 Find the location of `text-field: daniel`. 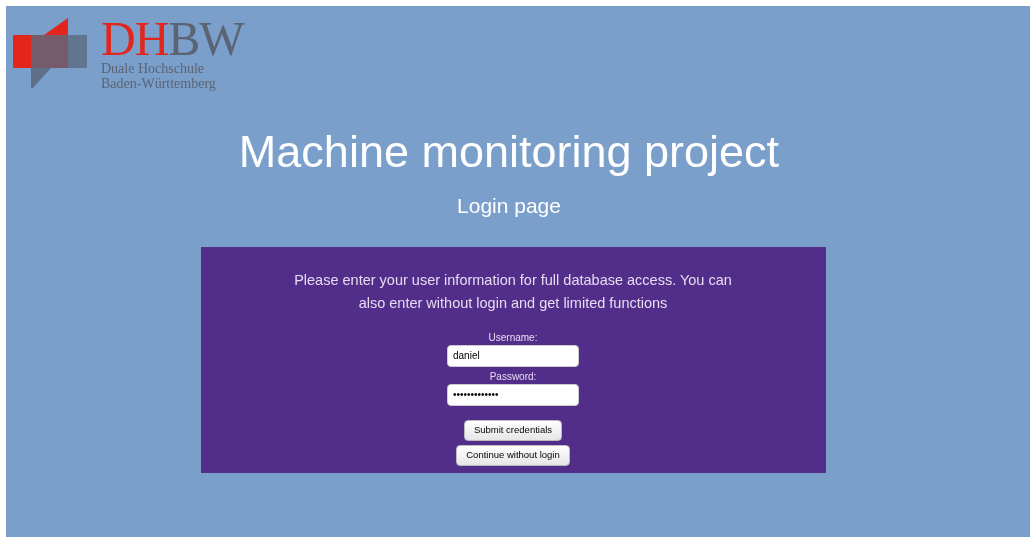

text-field: daniel is located at coordinates (513, 355).